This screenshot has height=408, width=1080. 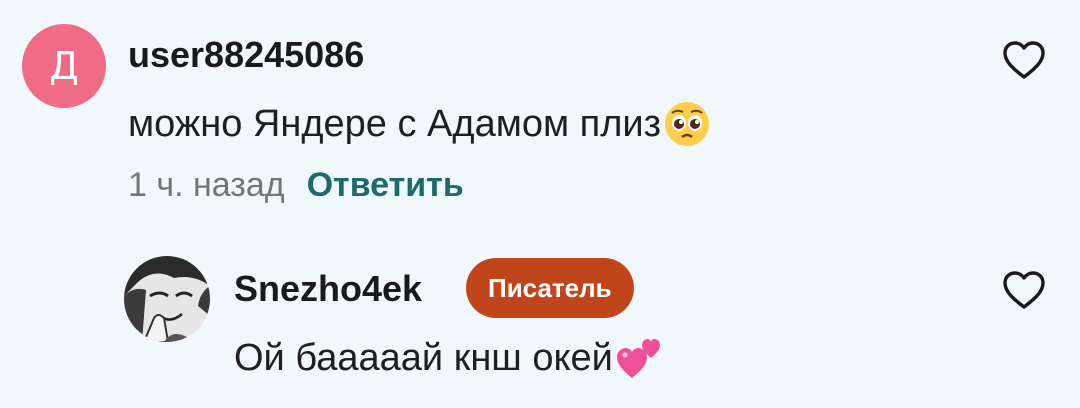 I want to click on two-hearts-emoji-icon, so click(x=638, y=358).